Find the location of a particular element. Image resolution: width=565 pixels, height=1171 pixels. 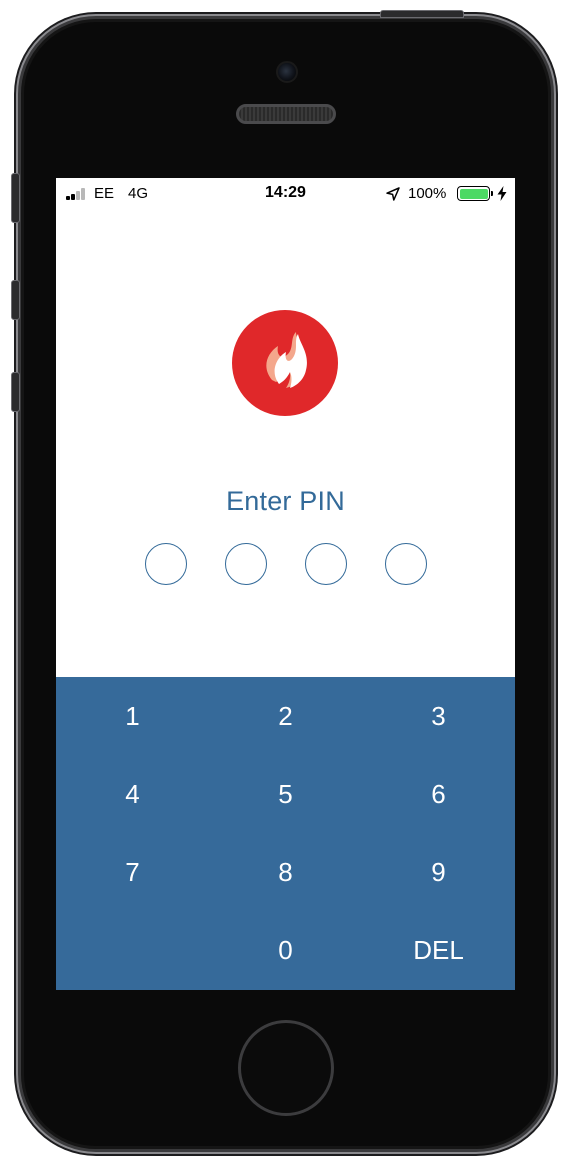

key-0: 0 is located at coordinates (285, 950).